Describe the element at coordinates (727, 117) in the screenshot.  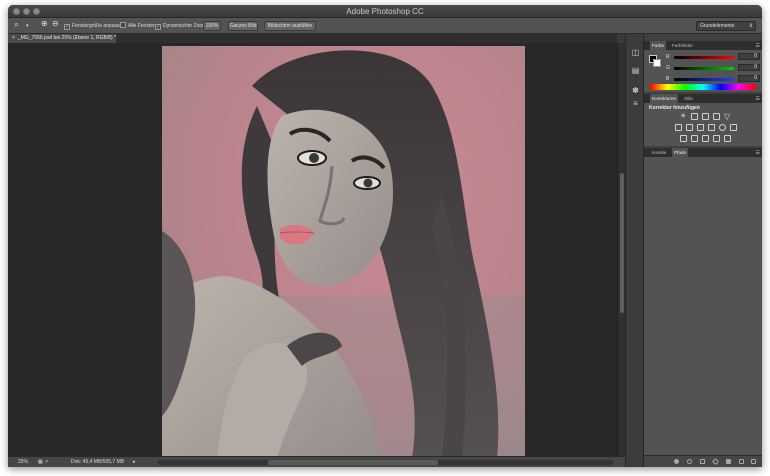
I see `vibrance-icon: ▽` at that location.